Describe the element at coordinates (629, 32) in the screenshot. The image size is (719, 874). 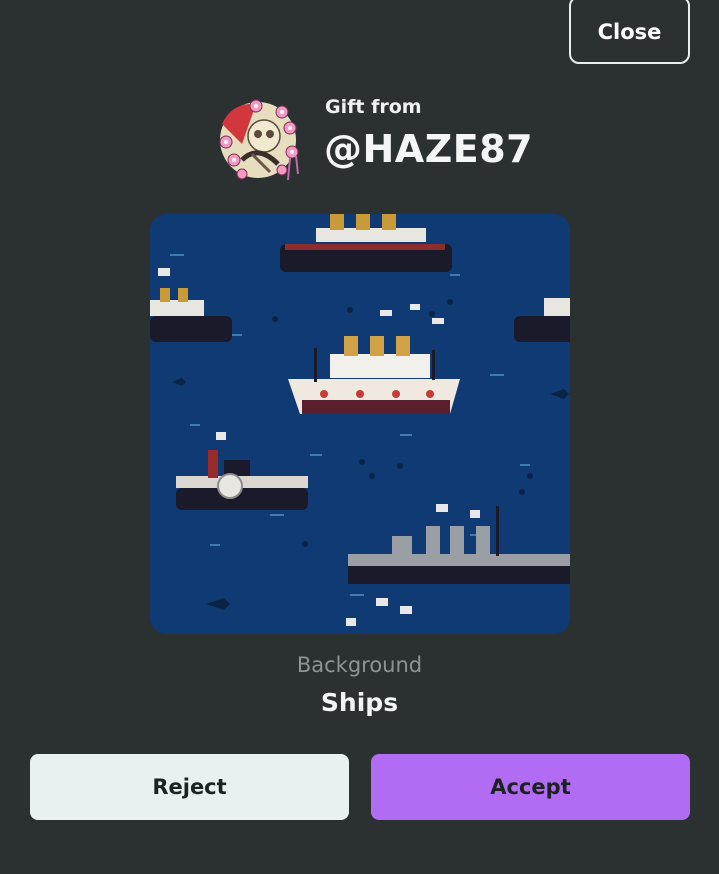
I see `close-button: Close` at that location.